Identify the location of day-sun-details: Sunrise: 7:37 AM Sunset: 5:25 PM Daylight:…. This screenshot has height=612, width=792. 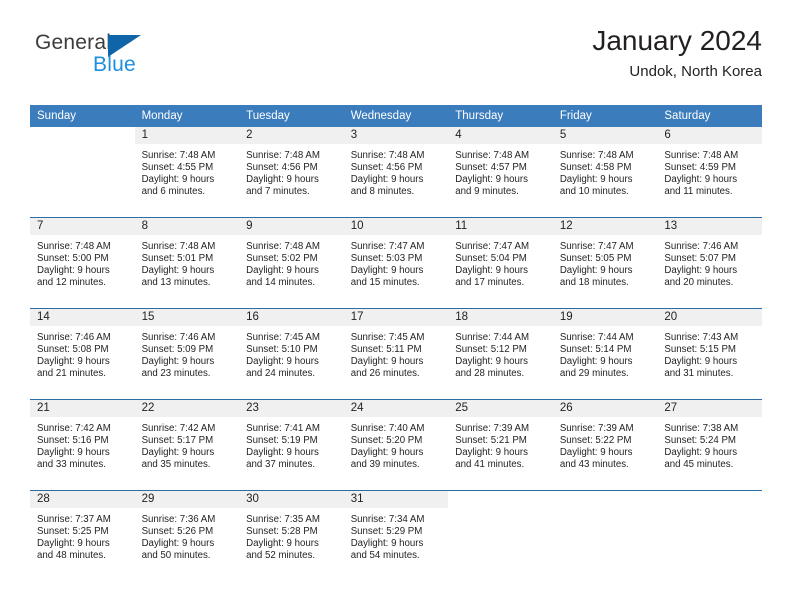
(82, 535).